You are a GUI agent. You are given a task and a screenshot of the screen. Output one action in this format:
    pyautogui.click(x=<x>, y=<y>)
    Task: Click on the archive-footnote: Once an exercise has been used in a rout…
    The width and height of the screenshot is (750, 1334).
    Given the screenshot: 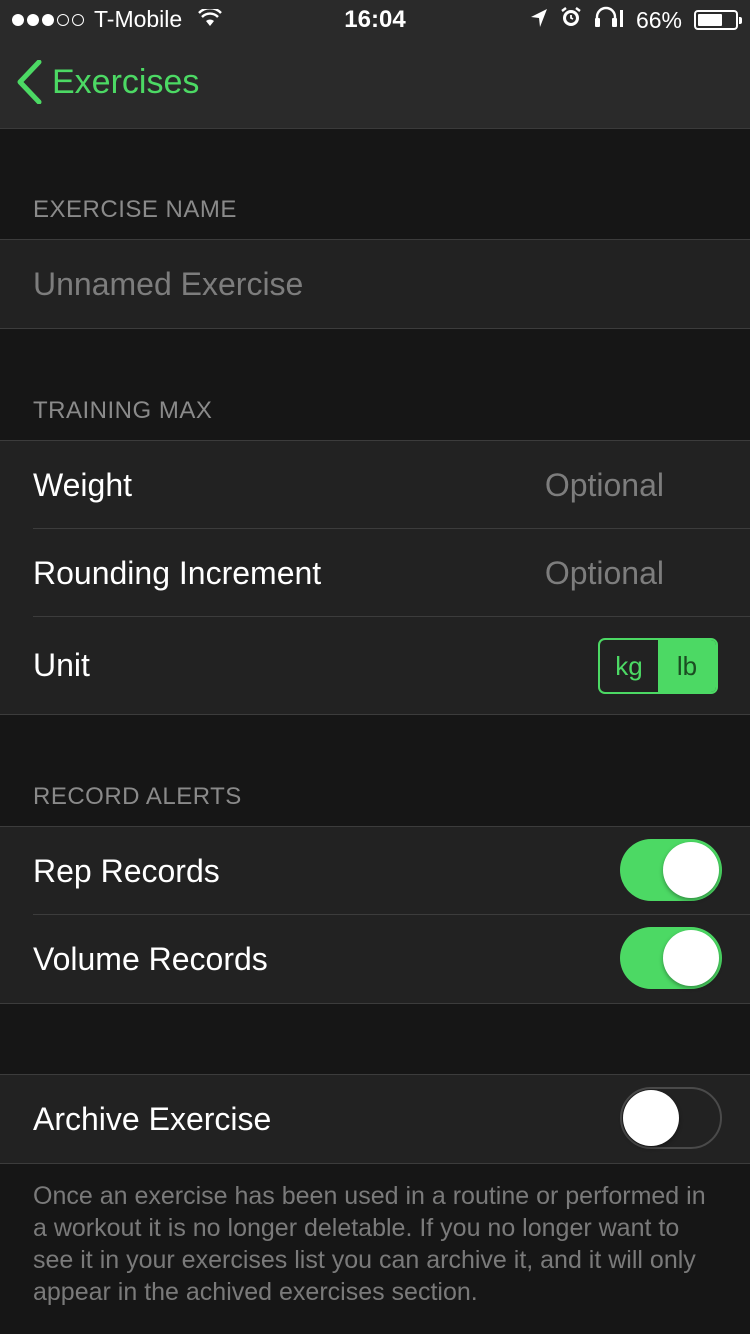 What is the action you would take?
    pyautogui.click(x=369, y=1244)
    